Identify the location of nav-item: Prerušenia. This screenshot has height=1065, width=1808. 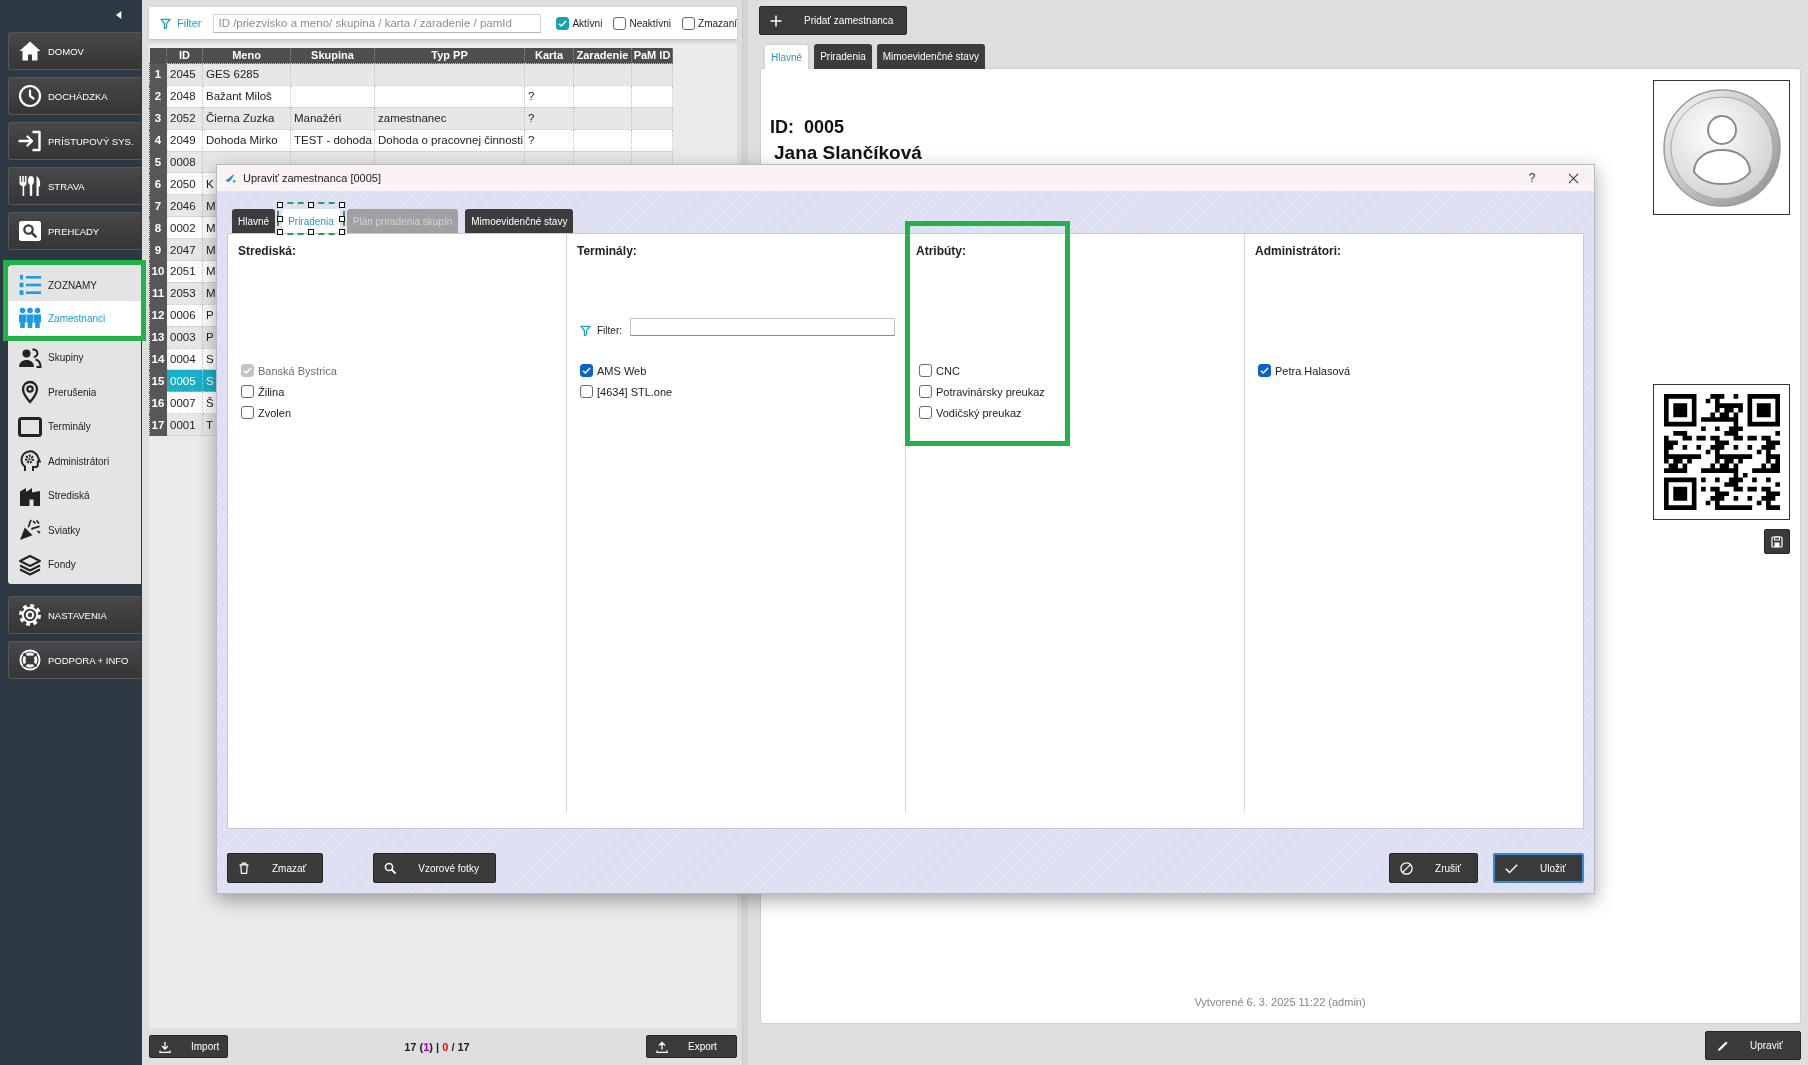
(74, 392).